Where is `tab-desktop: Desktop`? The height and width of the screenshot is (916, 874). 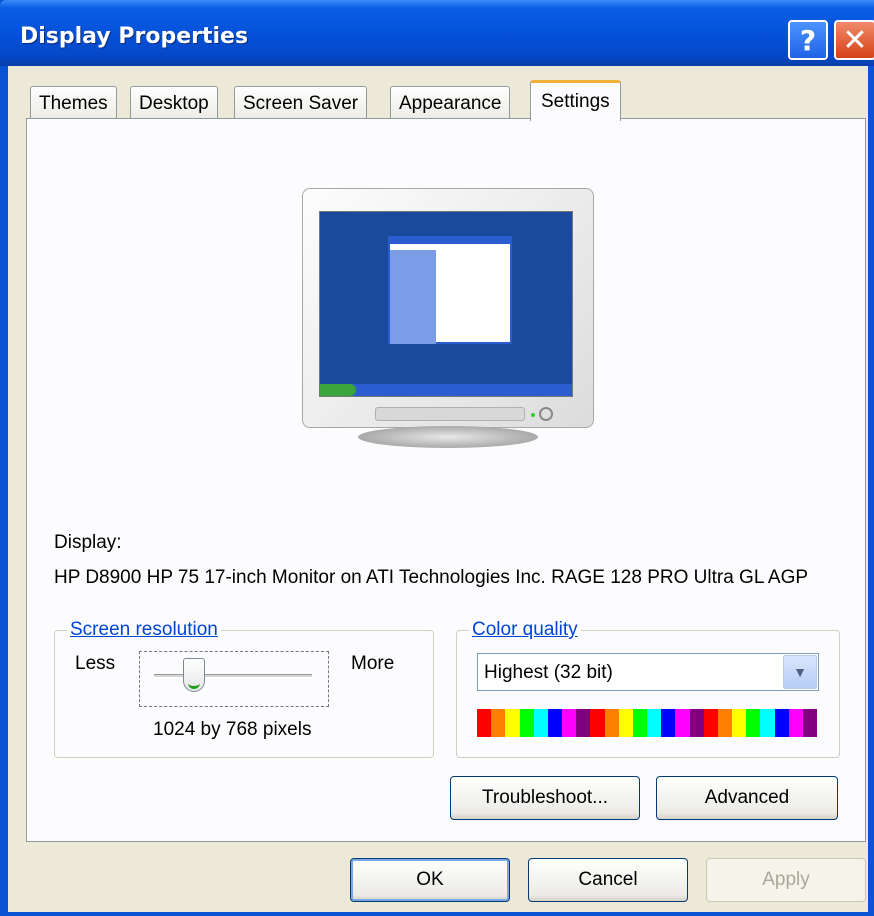
tab-desktop: Desktop is located at coordinates (174, 103).